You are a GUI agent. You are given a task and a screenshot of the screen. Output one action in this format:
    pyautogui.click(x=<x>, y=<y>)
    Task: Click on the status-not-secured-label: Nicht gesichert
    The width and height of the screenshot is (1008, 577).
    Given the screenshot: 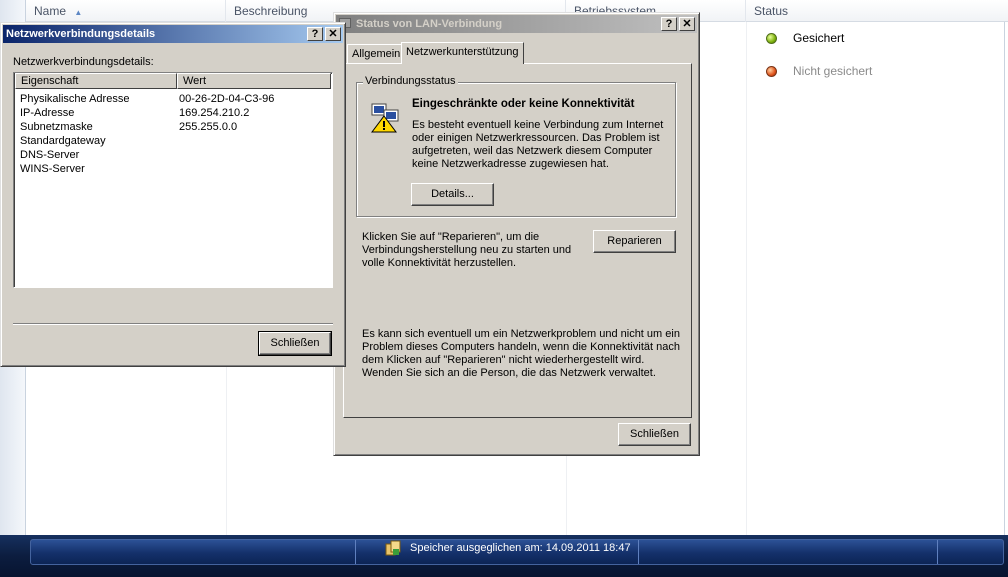 What is the action you would take?
    pyautogui.click(x=833, y=71)
    